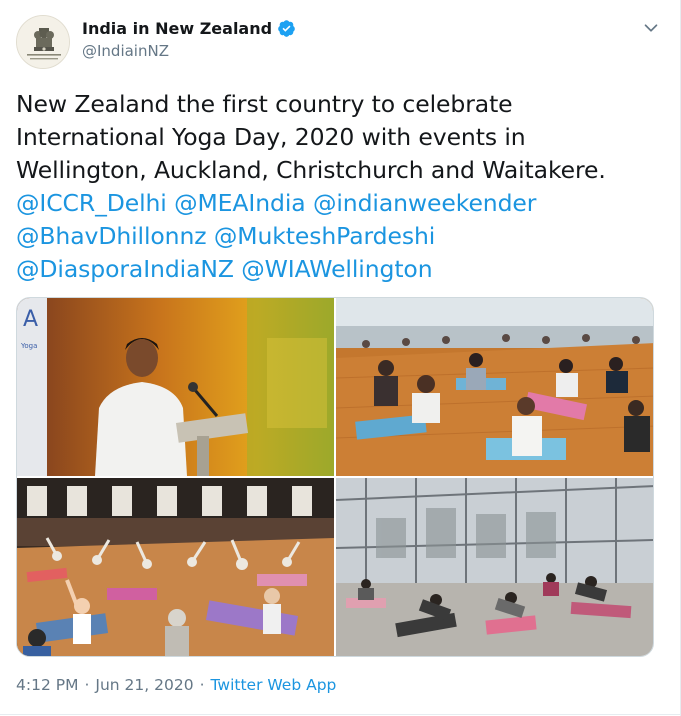 The image size is (681, 716). What do you see at coordinates (28, 346) in the screenshot?
I see `banner-word: Yoga` at bounding box center [28, 346].